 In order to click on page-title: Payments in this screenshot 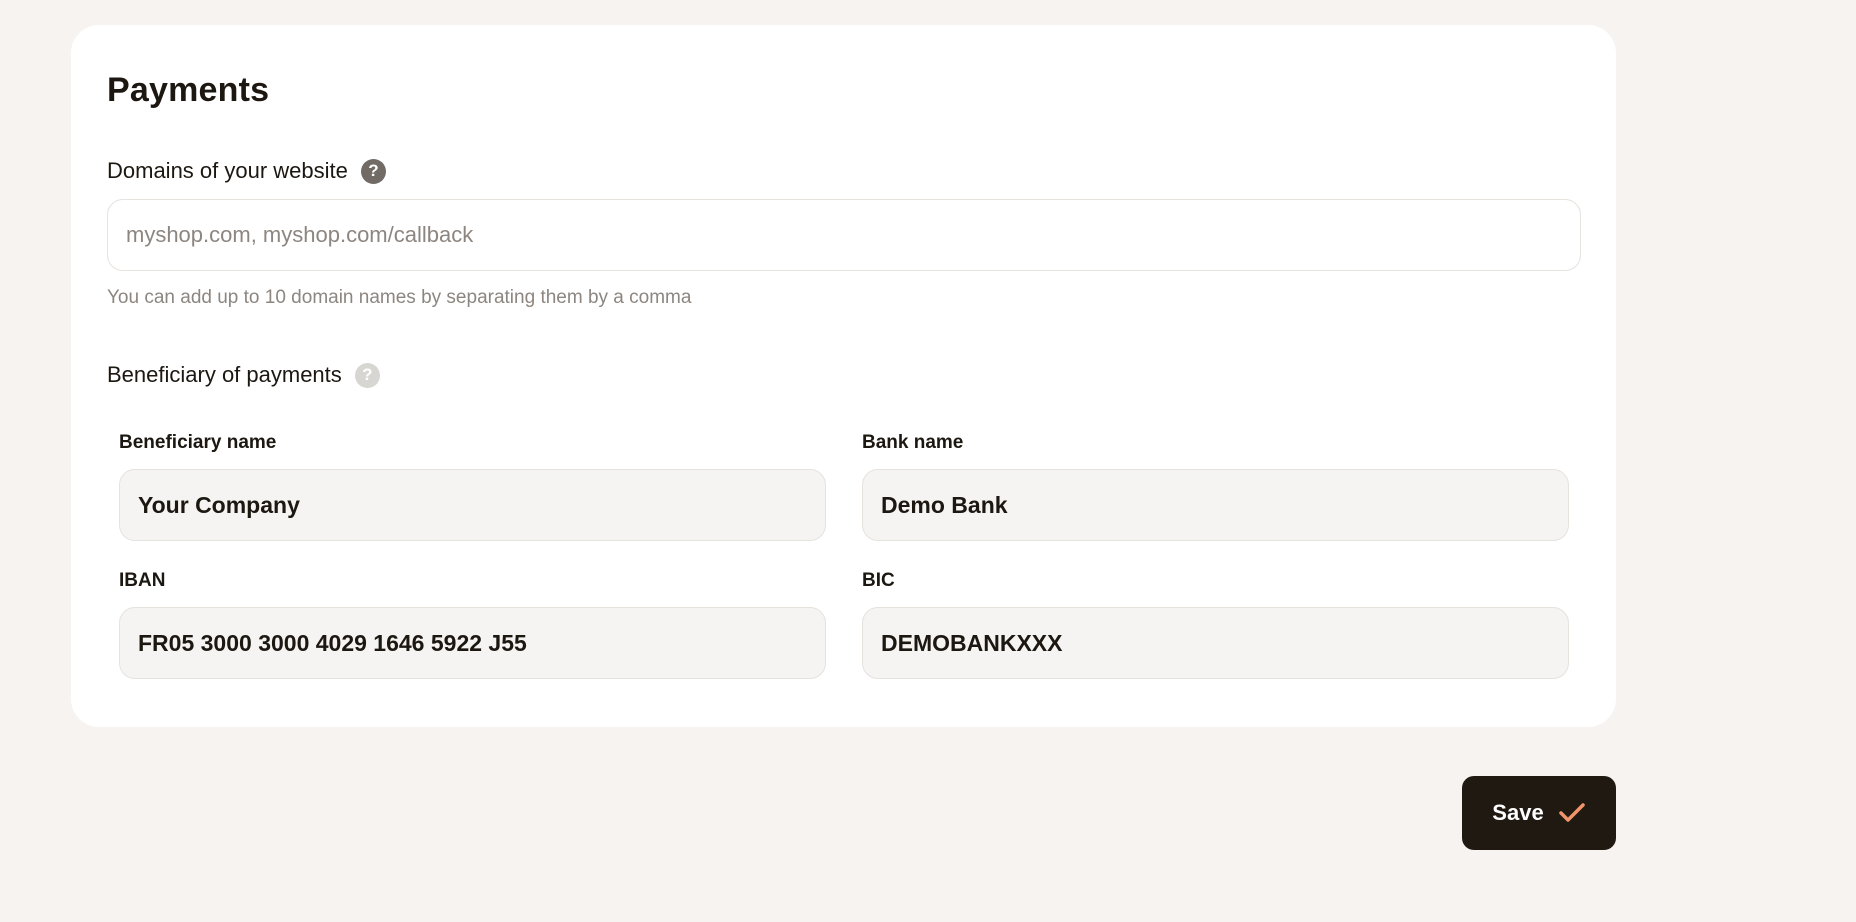, I will do `click(188, 90)`.